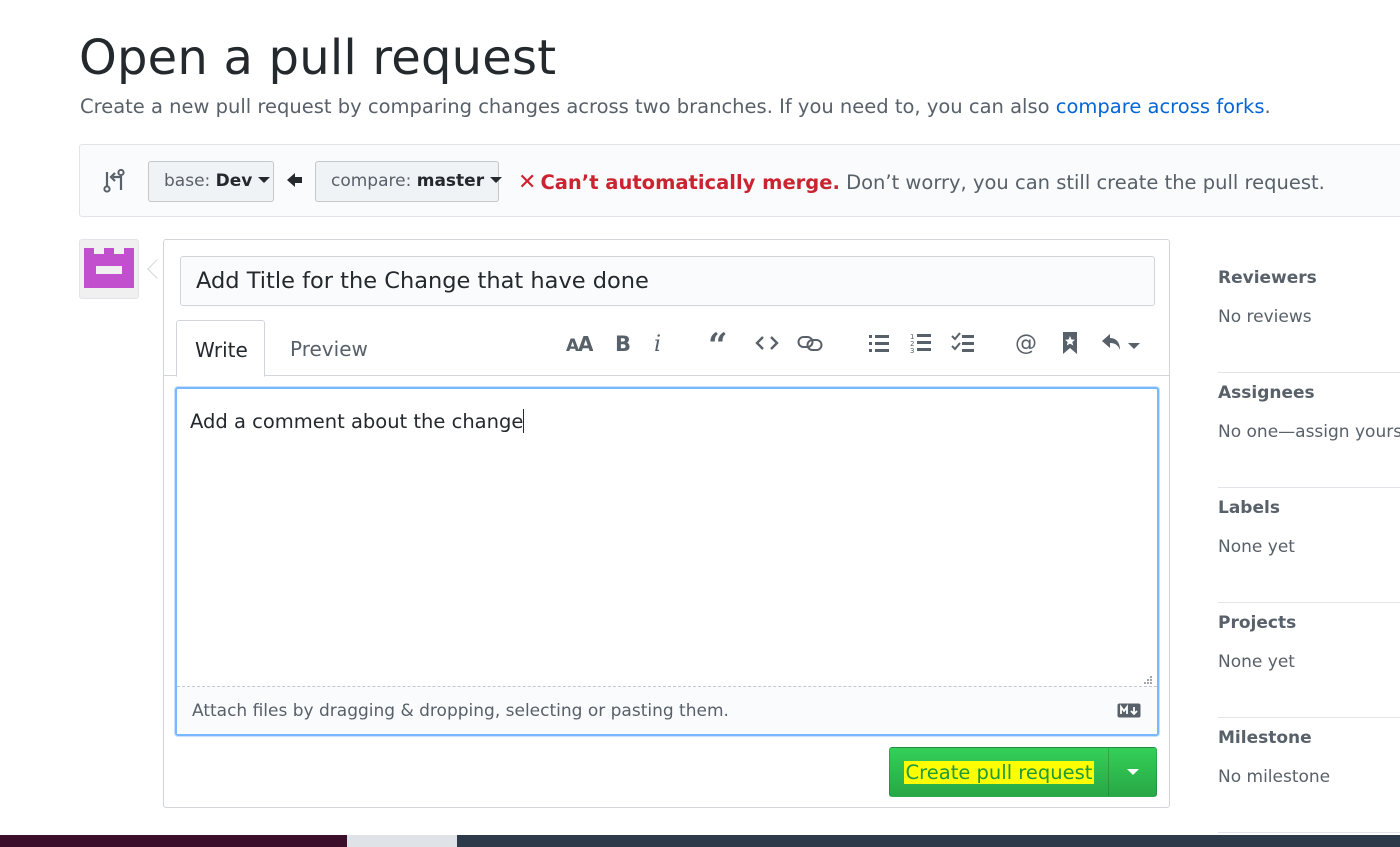 The width and height of the screenshot is (1400, 847). What do you see at coordinates (700, 841) in the screenshot?
I see `os-taskbar` at bounding box center [700, 841].